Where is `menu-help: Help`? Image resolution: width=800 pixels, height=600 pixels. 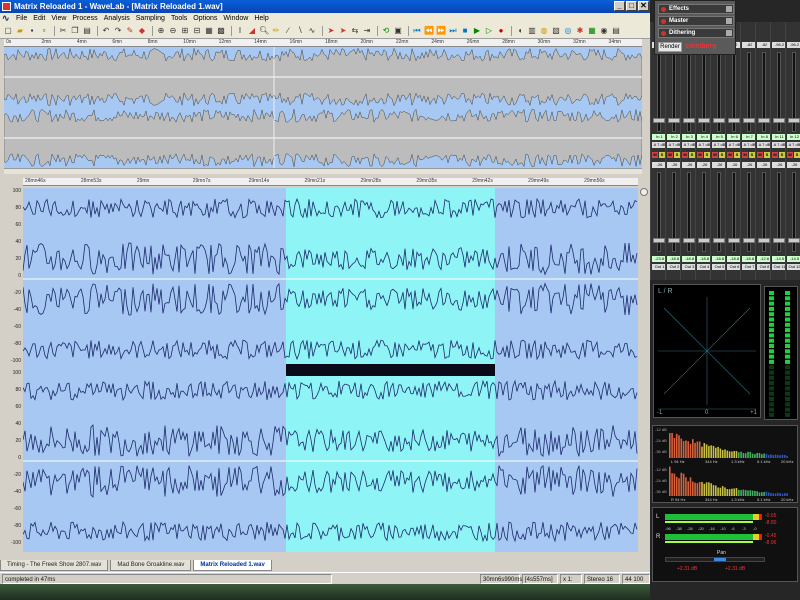
menu-help: Help is located at coordinates (261, 18).